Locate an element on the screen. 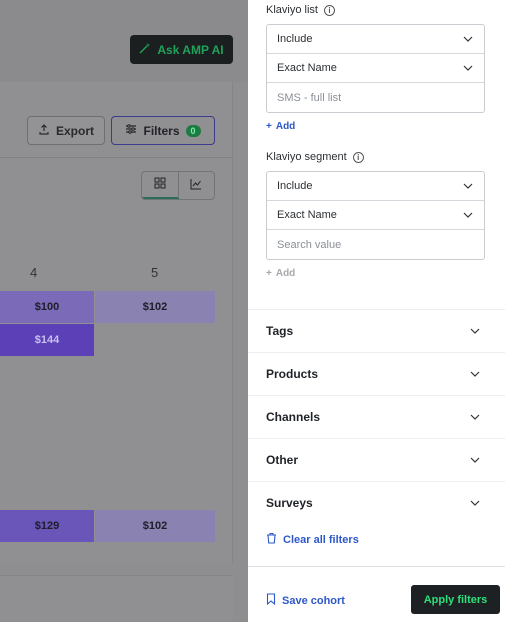 The height and width of the screenshot is (622, 505). grid-icon is located at coordinates (160, 185).